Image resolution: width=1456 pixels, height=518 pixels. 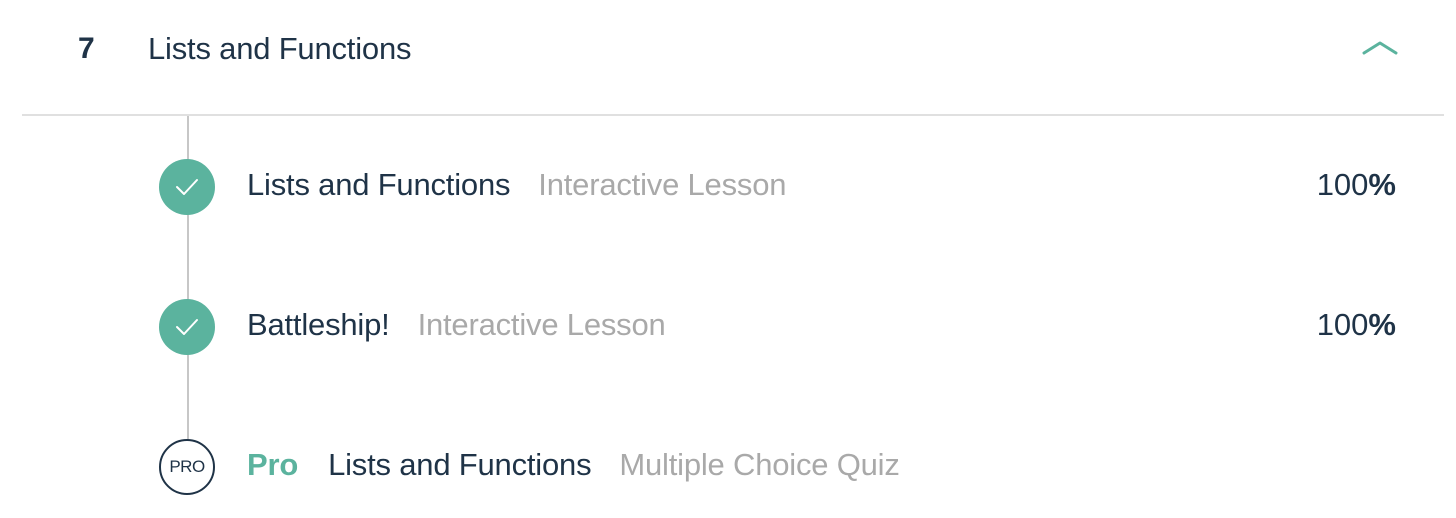 What do you see at coordinates (379, 184) in the screenshot?
I see `lesson-title: Lists and Functions` at bounding box center [379, 184].